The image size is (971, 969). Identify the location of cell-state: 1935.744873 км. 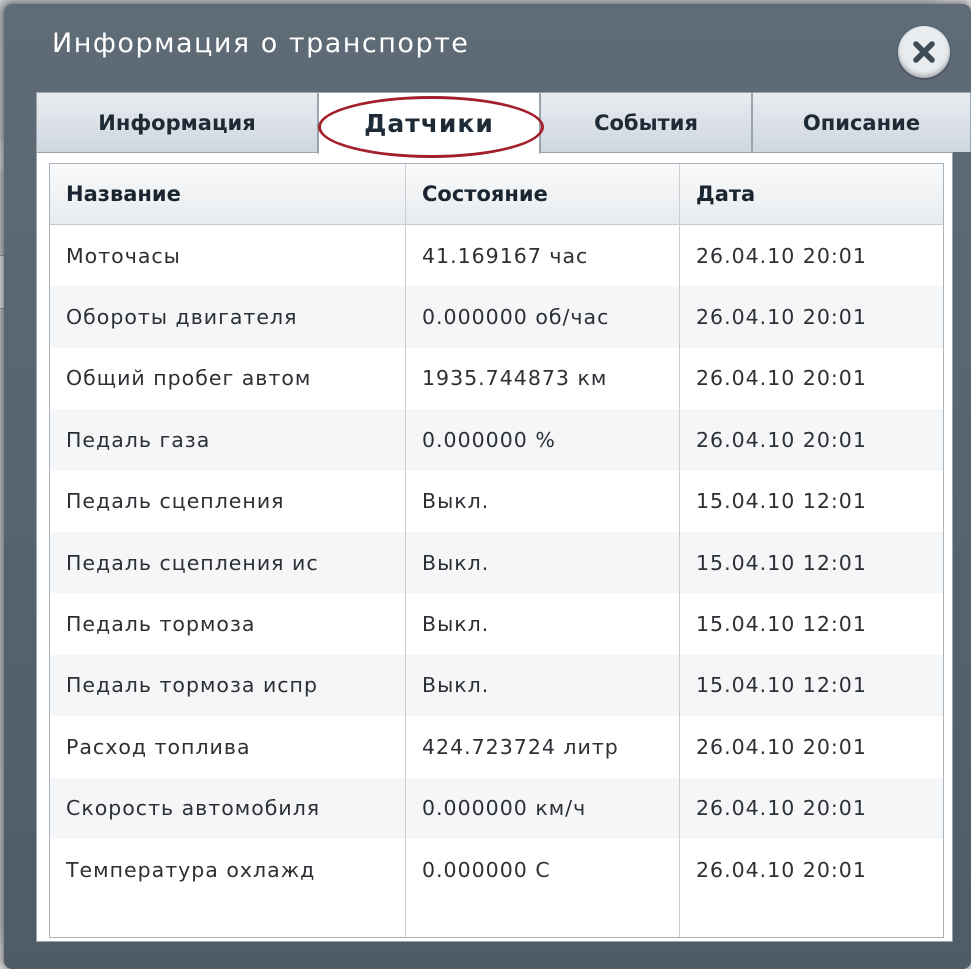
(543, 378).